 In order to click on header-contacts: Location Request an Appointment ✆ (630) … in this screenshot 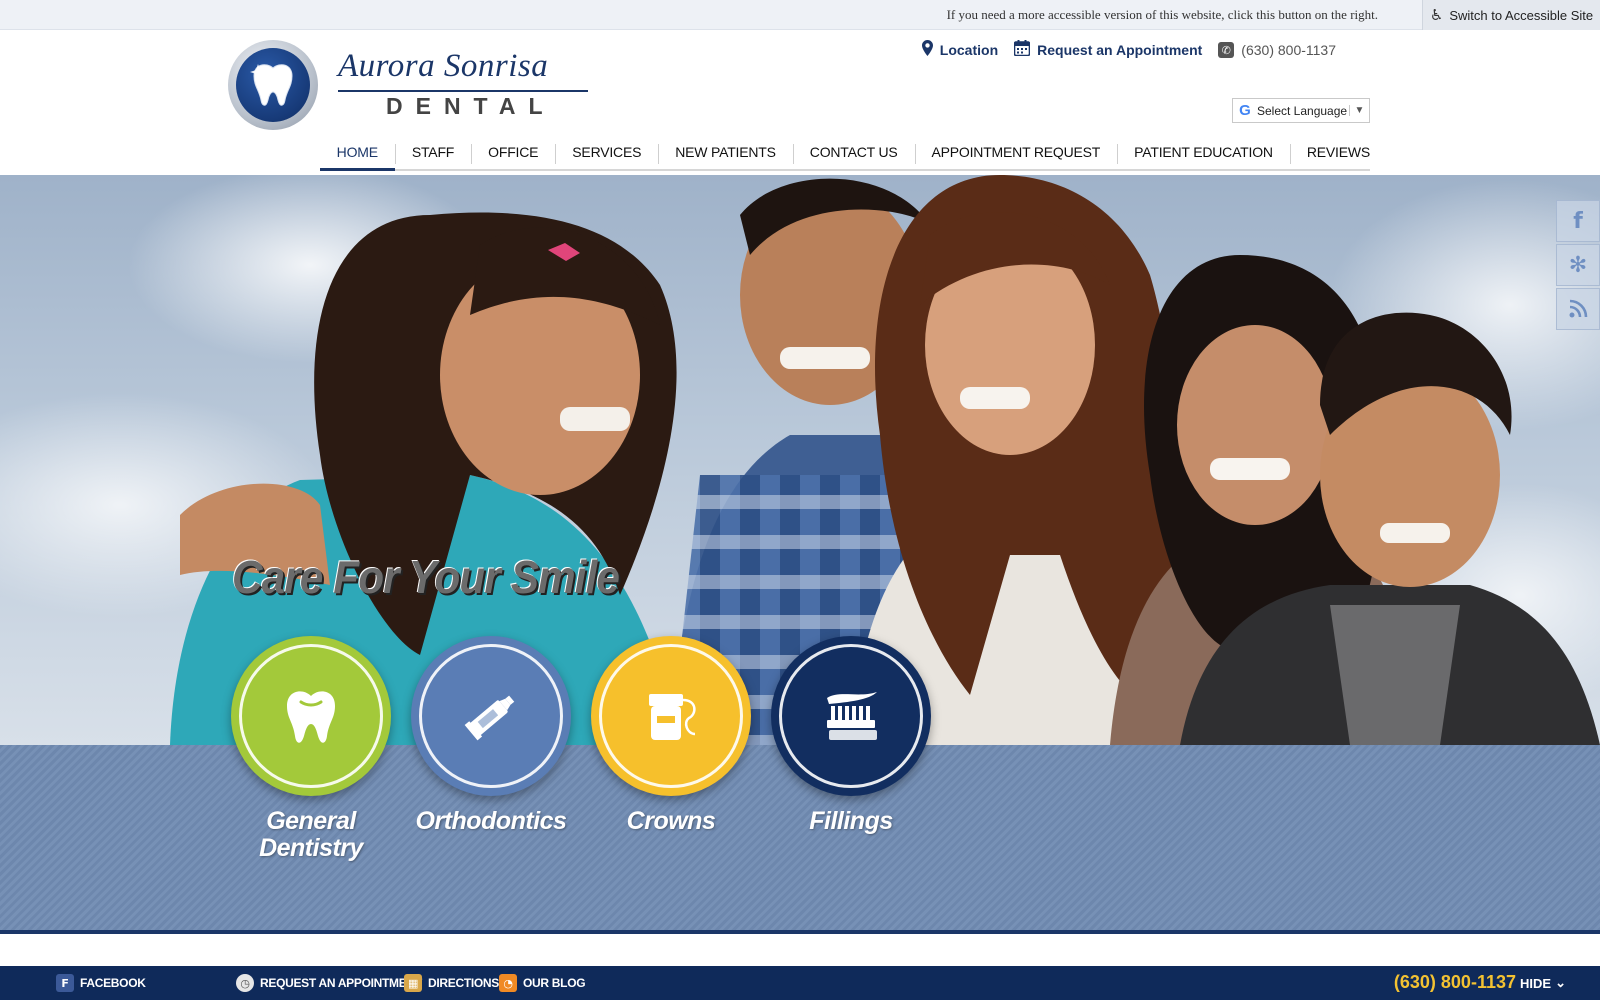, I will do `click(1128, 50)`.